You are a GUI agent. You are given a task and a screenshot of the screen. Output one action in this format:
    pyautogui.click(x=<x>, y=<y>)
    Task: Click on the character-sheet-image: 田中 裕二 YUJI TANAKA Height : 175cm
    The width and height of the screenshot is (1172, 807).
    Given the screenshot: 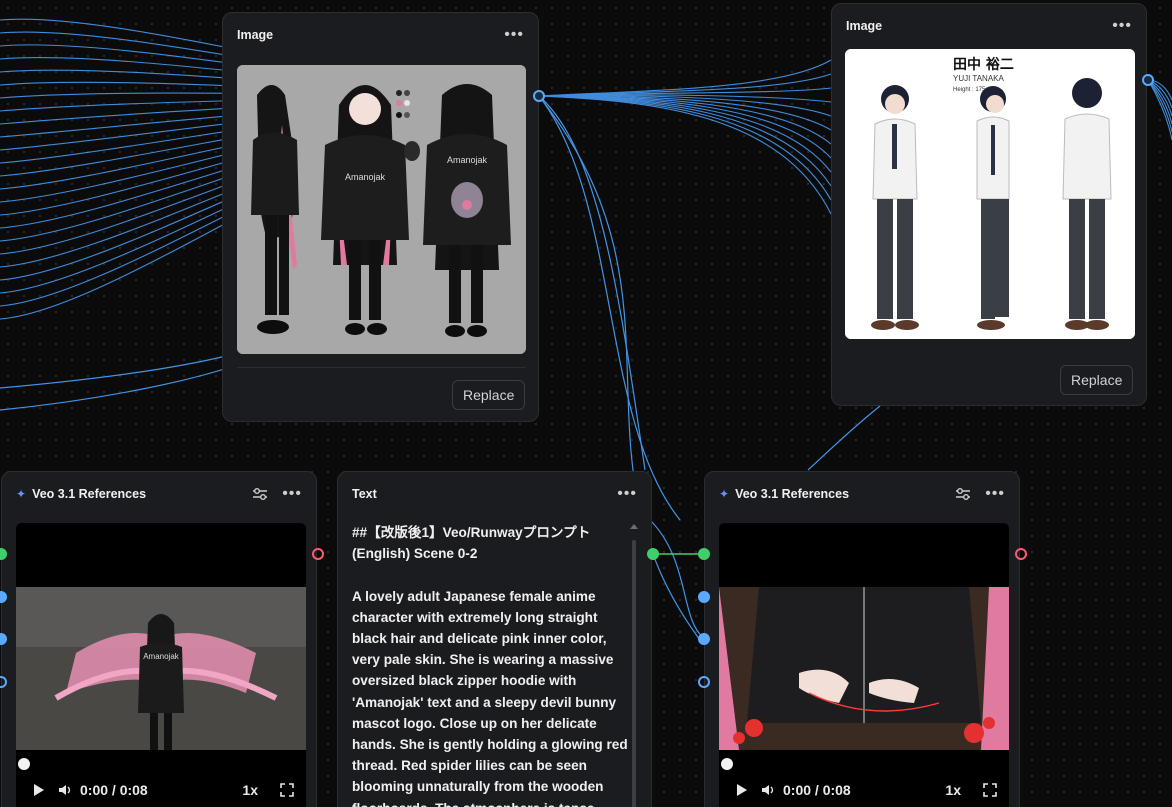 What is the action you would take?
    pyautogui.click(x=990, y=194)
    